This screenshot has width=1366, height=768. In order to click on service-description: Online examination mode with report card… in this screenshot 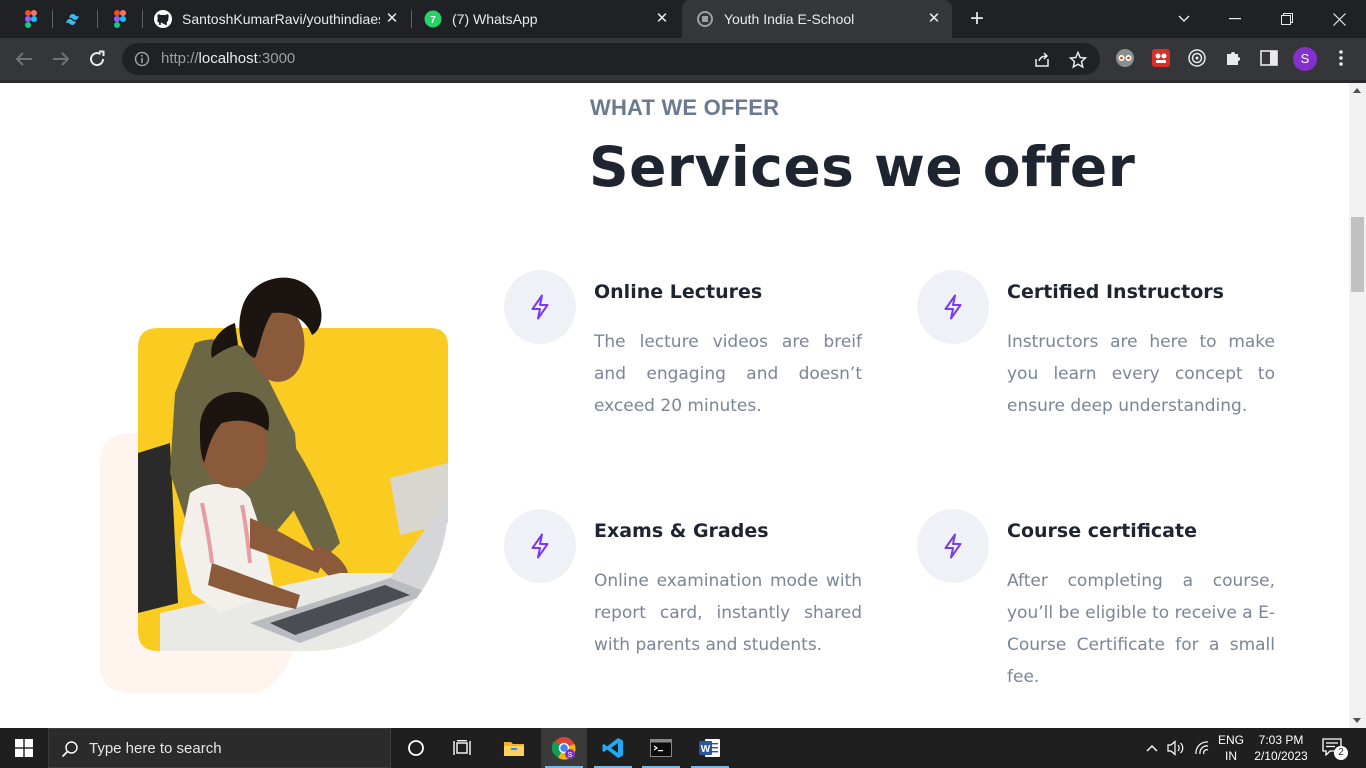, I will do `click(728, 613)`.